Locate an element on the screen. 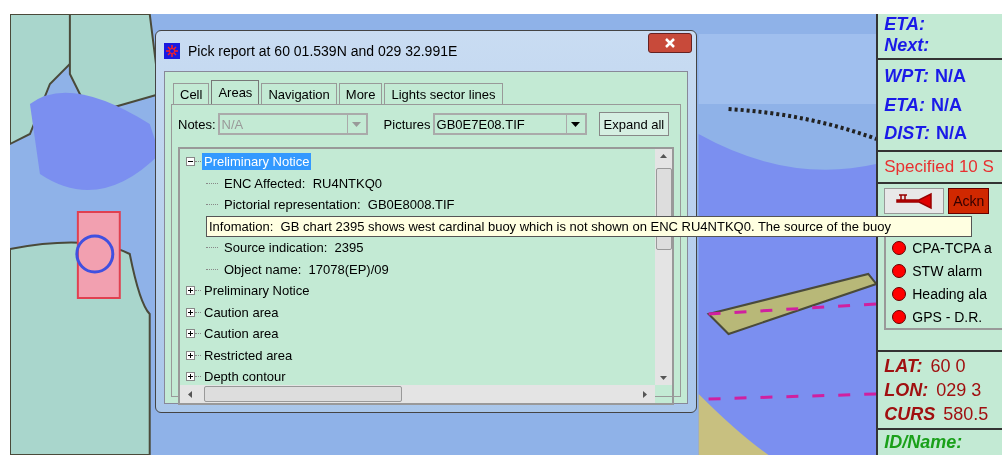 This screenshot has height=455, width=1002. notes-label: Notes: is located at coordinates (197, 124).